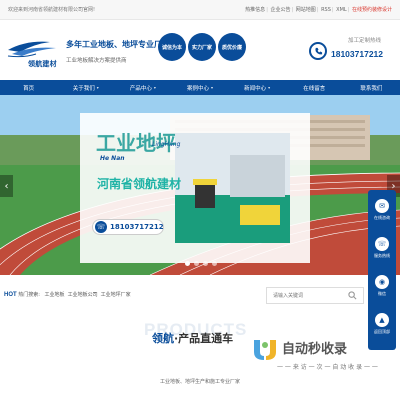 This screenshot has height=400, width=400. I want to click on search-box, so click(315, 295).